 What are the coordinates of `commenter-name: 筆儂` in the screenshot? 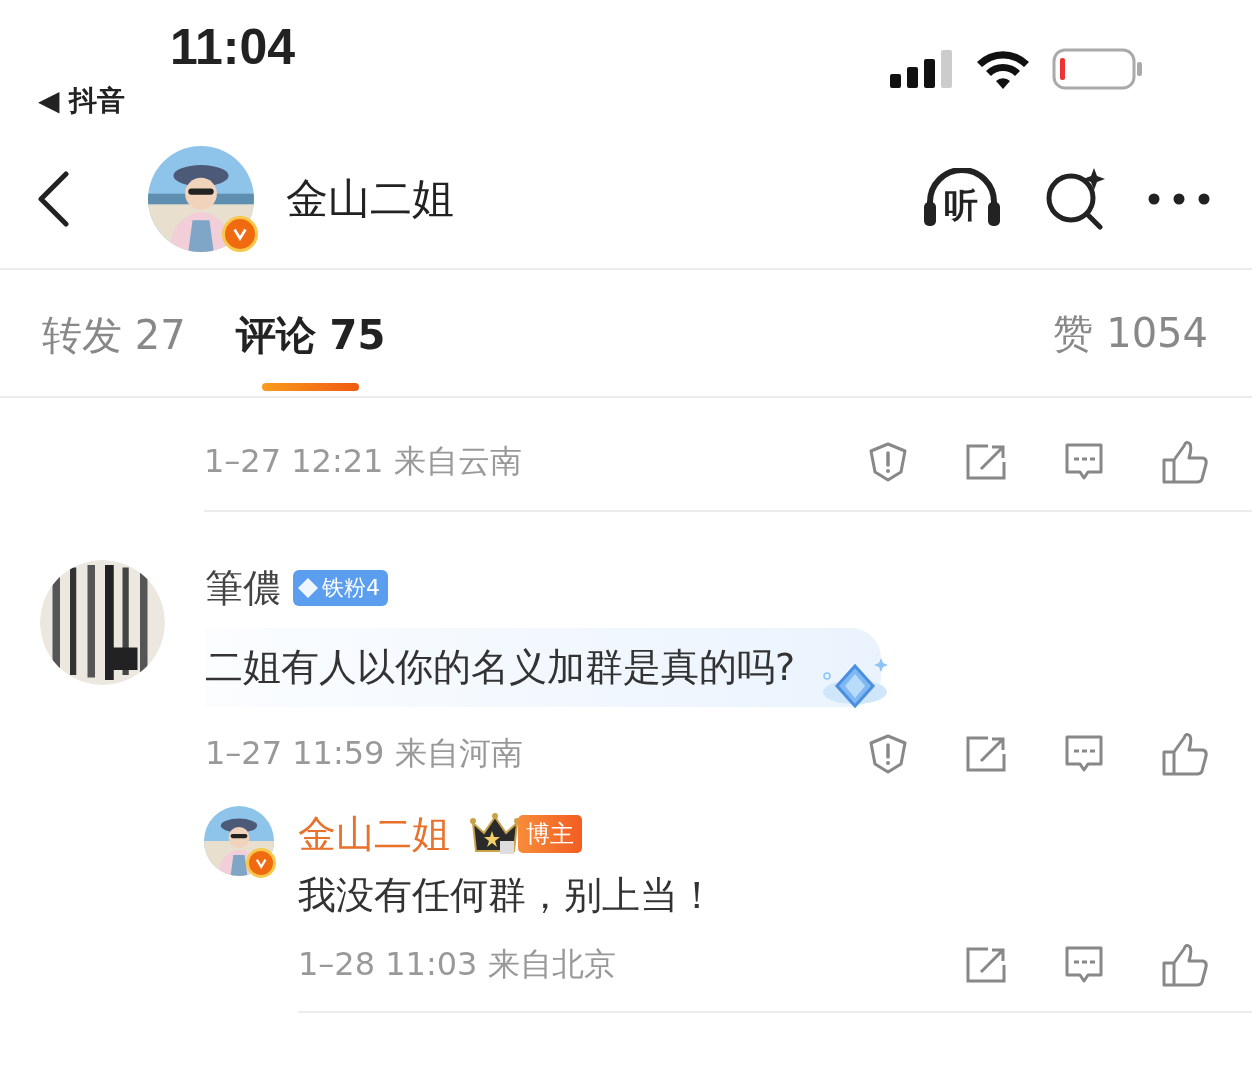 It's located at (243, 588).